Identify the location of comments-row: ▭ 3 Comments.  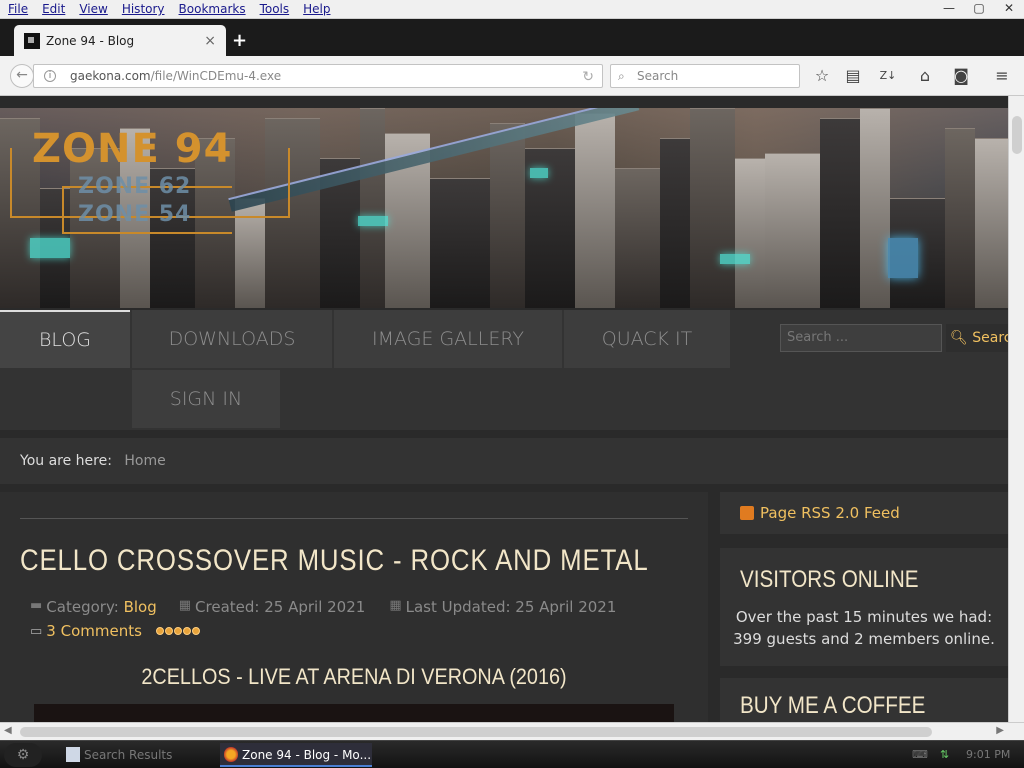
(115, 631).